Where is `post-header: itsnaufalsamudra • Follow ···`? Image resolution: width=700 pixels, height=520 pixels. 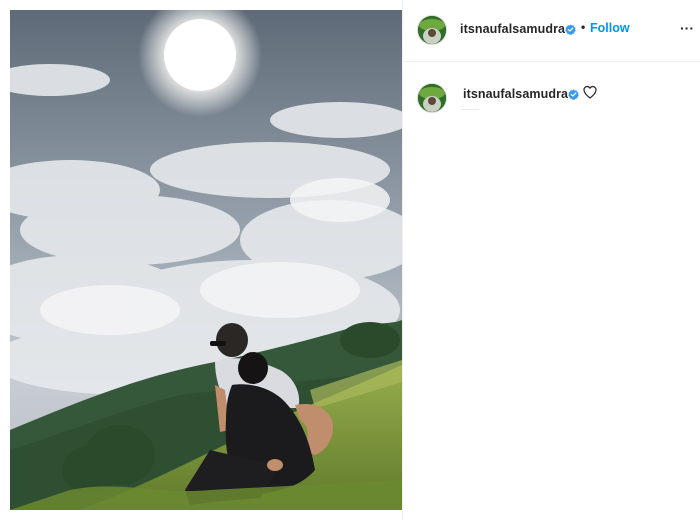
post-header: itsnaufalsamudra • Follow ··· is located at coordinates (551, 31).